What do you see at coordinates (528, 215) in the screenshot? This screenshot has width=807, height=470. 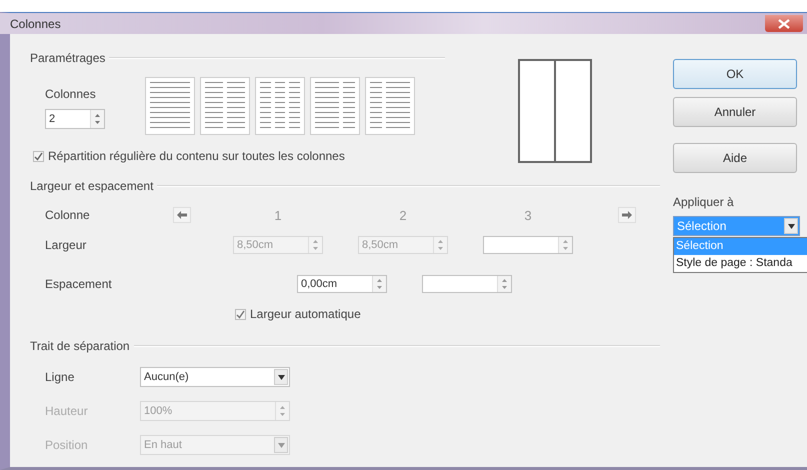 I see `column-number: 3` at bounding box center [528, 215].